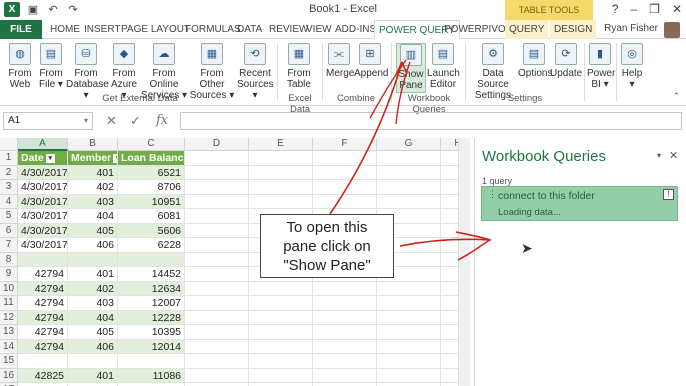 Image resolution: width=686 pixels, height=386 pixels. I want to click on row-header: 1, so click(9, 158).